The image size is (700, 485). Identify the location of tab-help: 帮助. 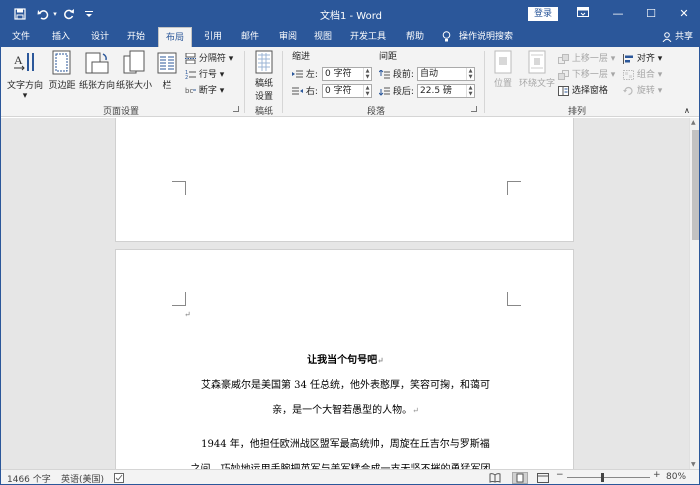
(415, 37).